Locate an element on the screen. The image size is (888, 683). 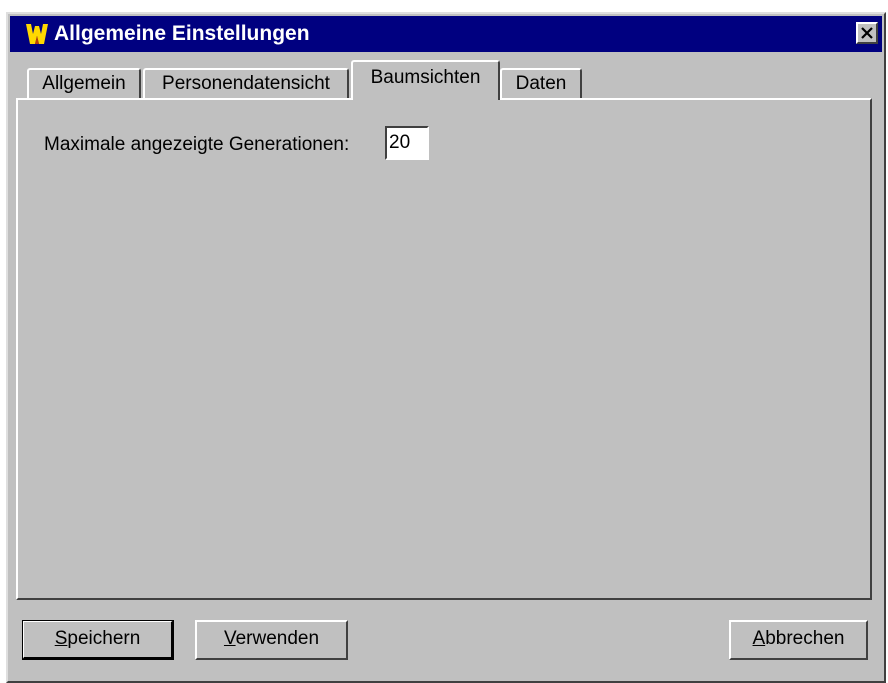
apply-button: Verwenden is located at coordinates (271, 640).